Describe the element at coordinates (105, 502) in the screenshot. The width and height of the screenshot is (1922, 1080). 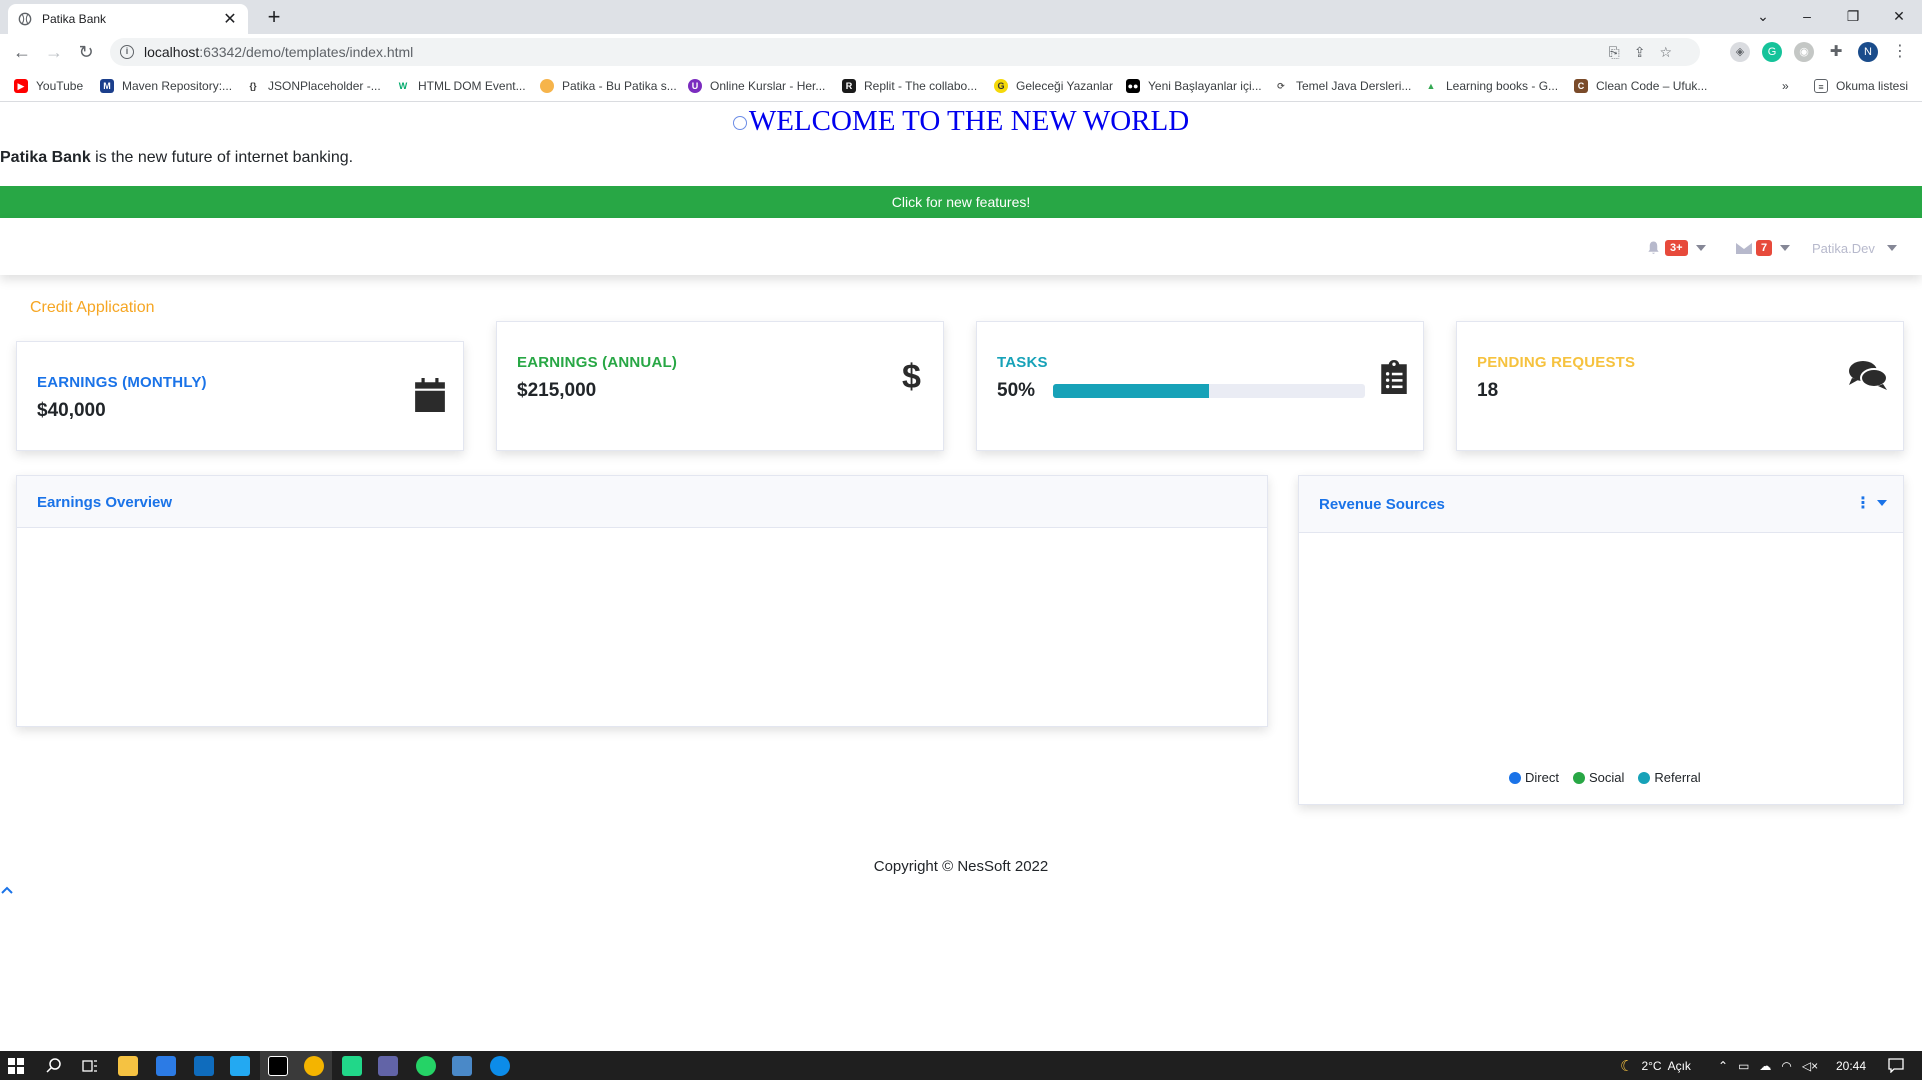
I see `earnings-overview-title: Earnings Overview` at that location.